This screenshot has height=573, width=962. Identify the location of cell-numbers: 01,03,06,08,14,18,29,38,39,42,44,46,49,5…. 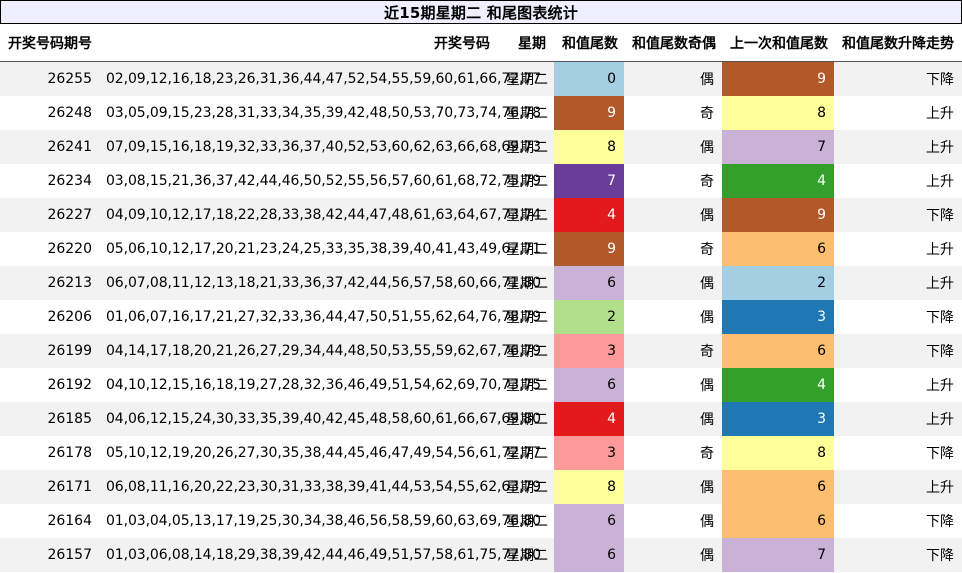
(320, 555).